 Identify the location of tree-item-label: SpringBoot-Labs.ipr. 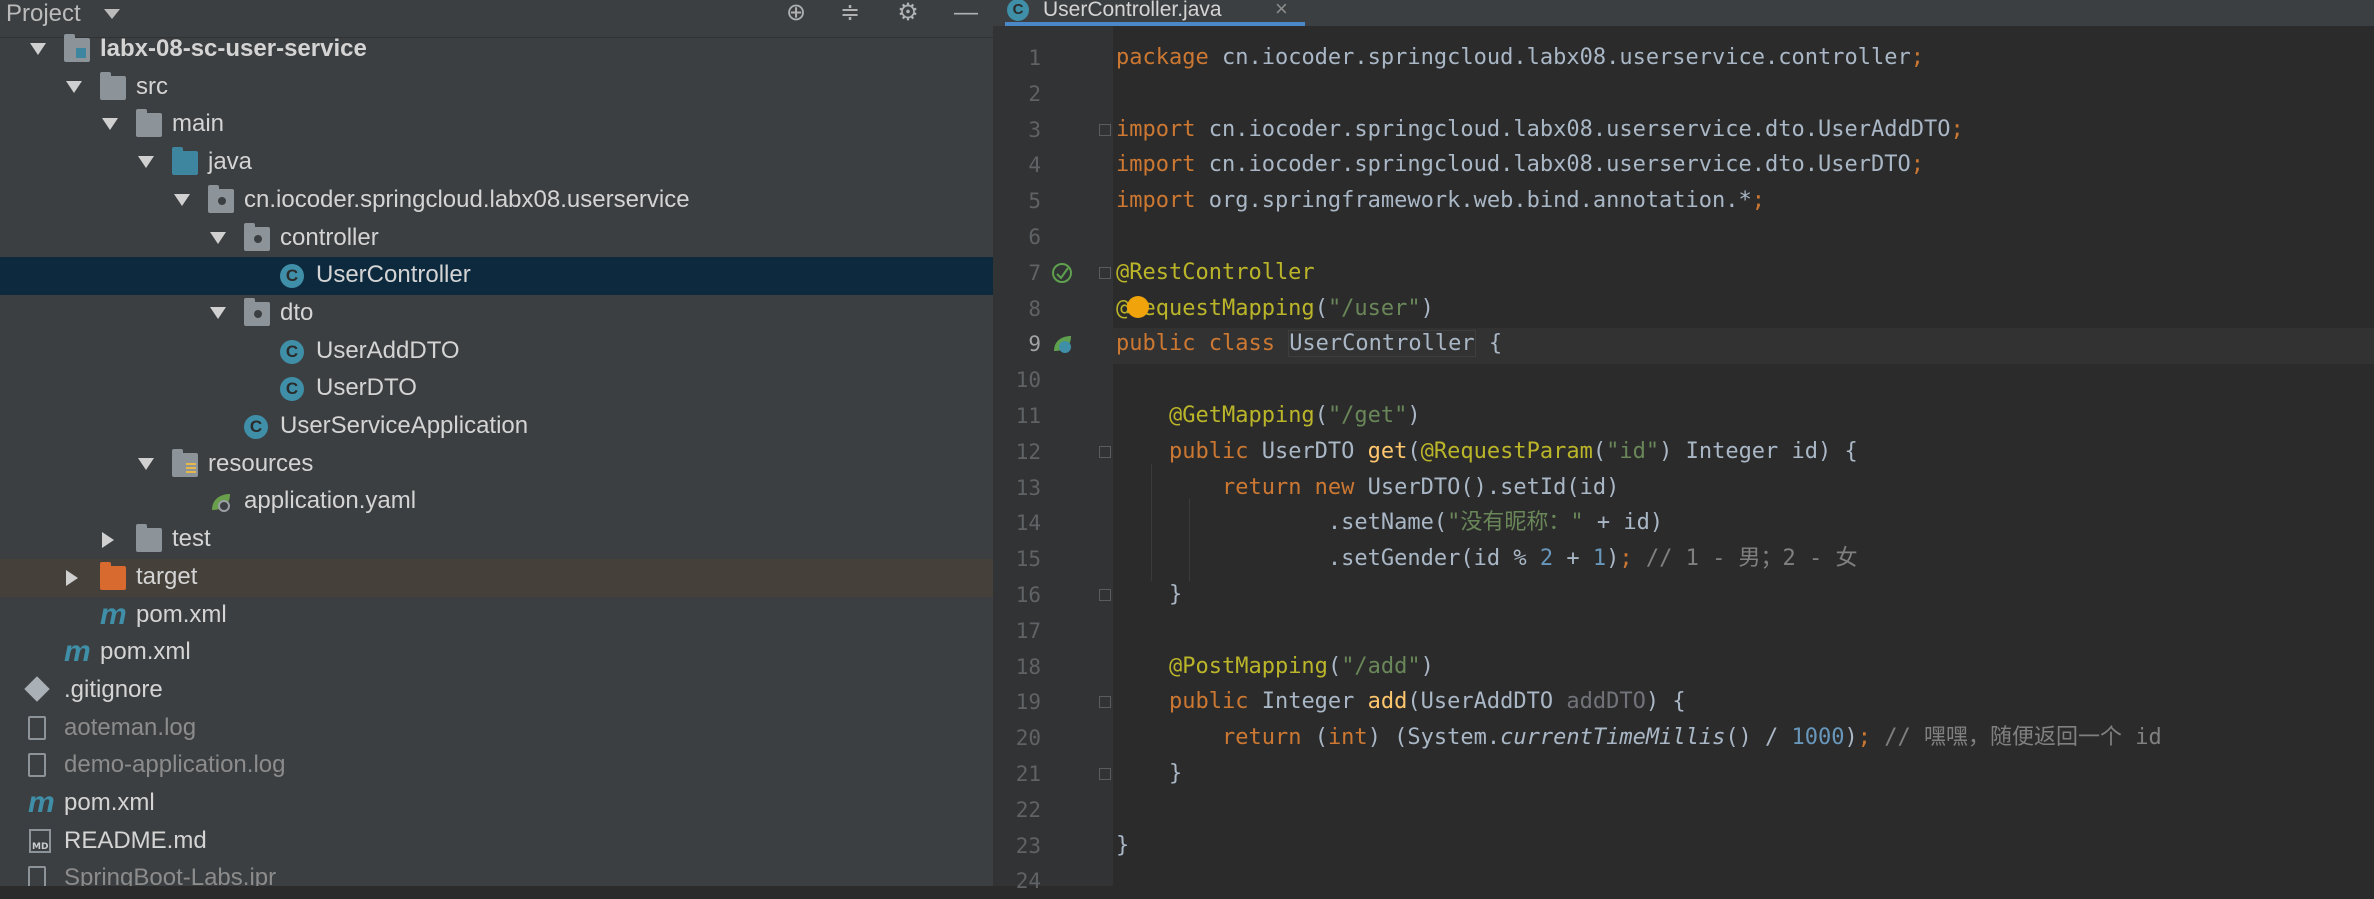
(170, 875).